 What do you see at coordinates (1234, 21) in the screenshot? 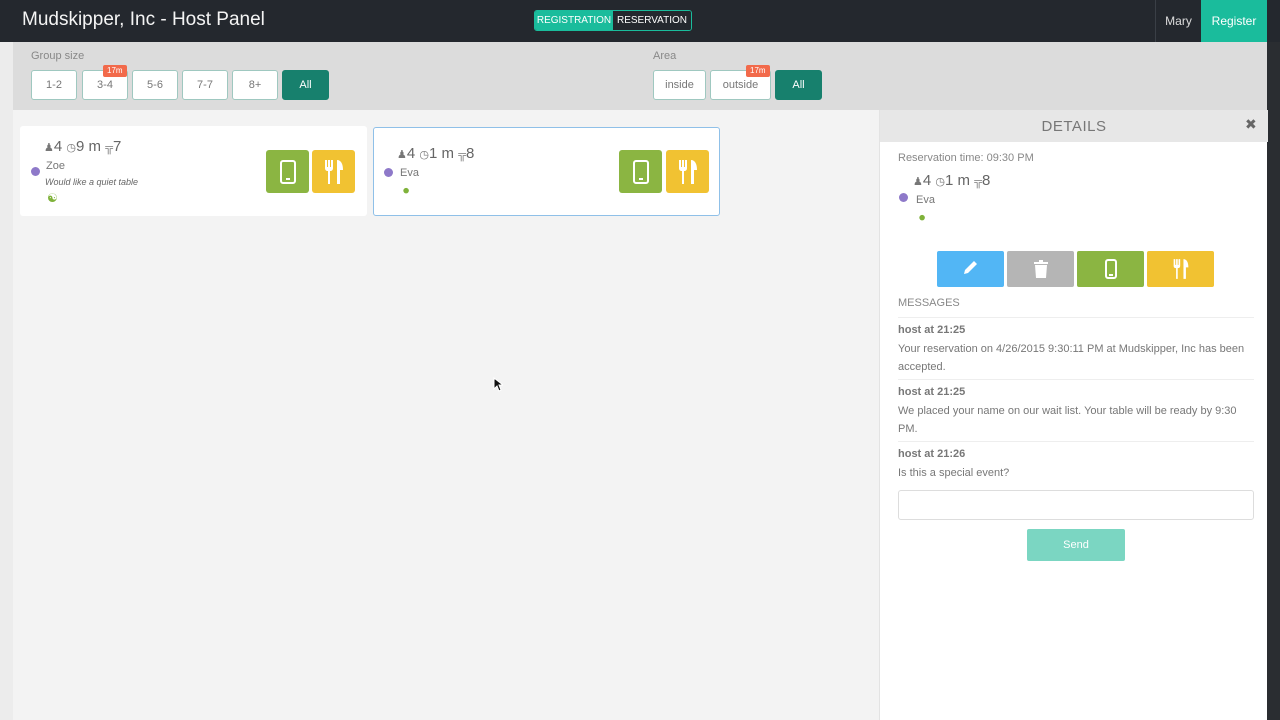
I see `register-button: Register` at bounding box center [1234, 21].